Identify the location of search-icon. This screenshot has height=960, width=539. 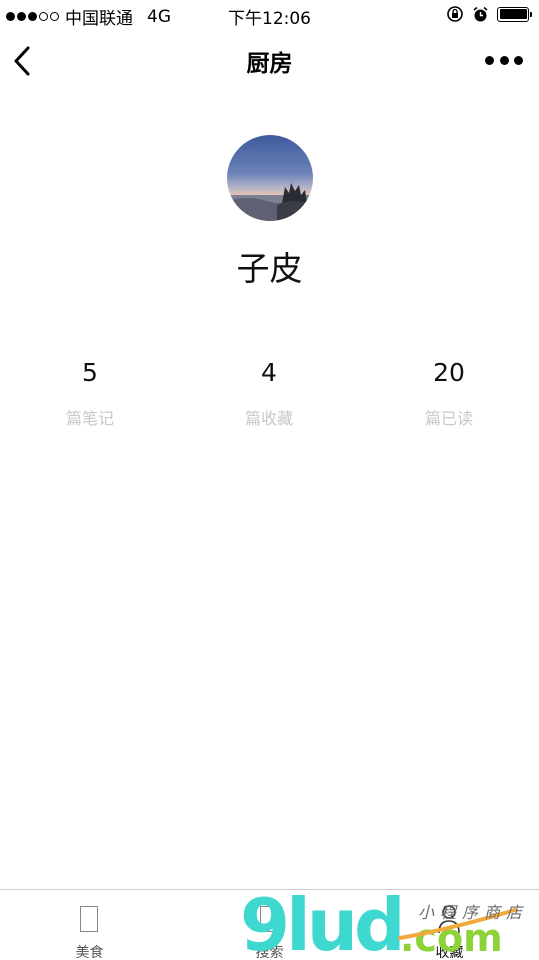
(269, 919).